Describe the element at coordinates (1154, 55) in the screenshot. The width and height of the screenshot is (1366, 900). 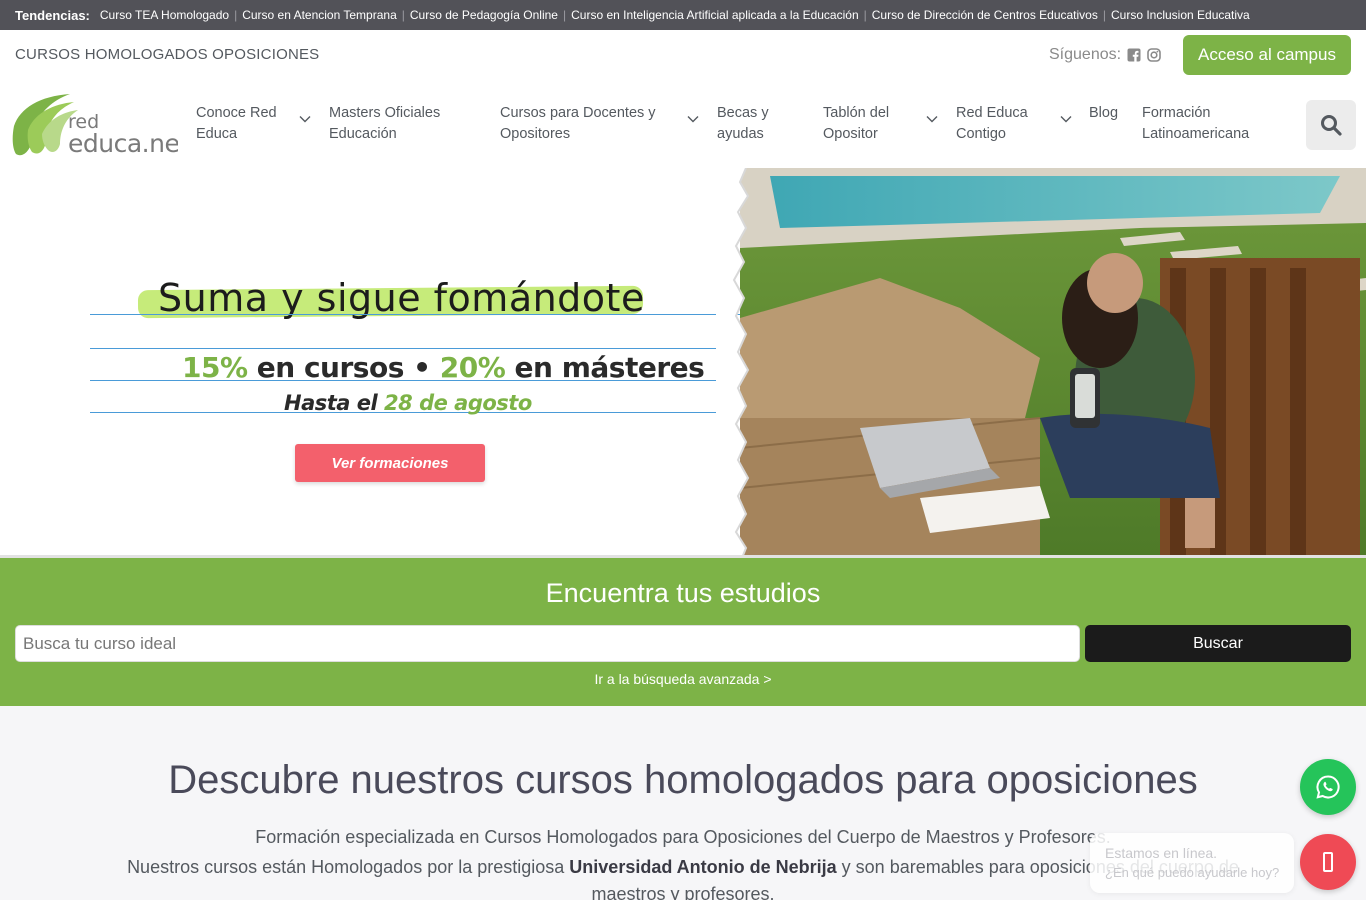
I see `instagram-icon` at that location.